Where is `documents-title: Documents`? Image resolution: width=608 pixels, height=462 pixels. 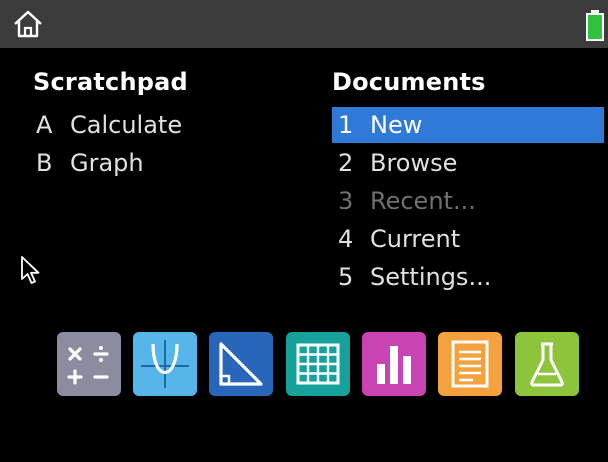 documents-title: Documents is located at coordinates (409, 82).